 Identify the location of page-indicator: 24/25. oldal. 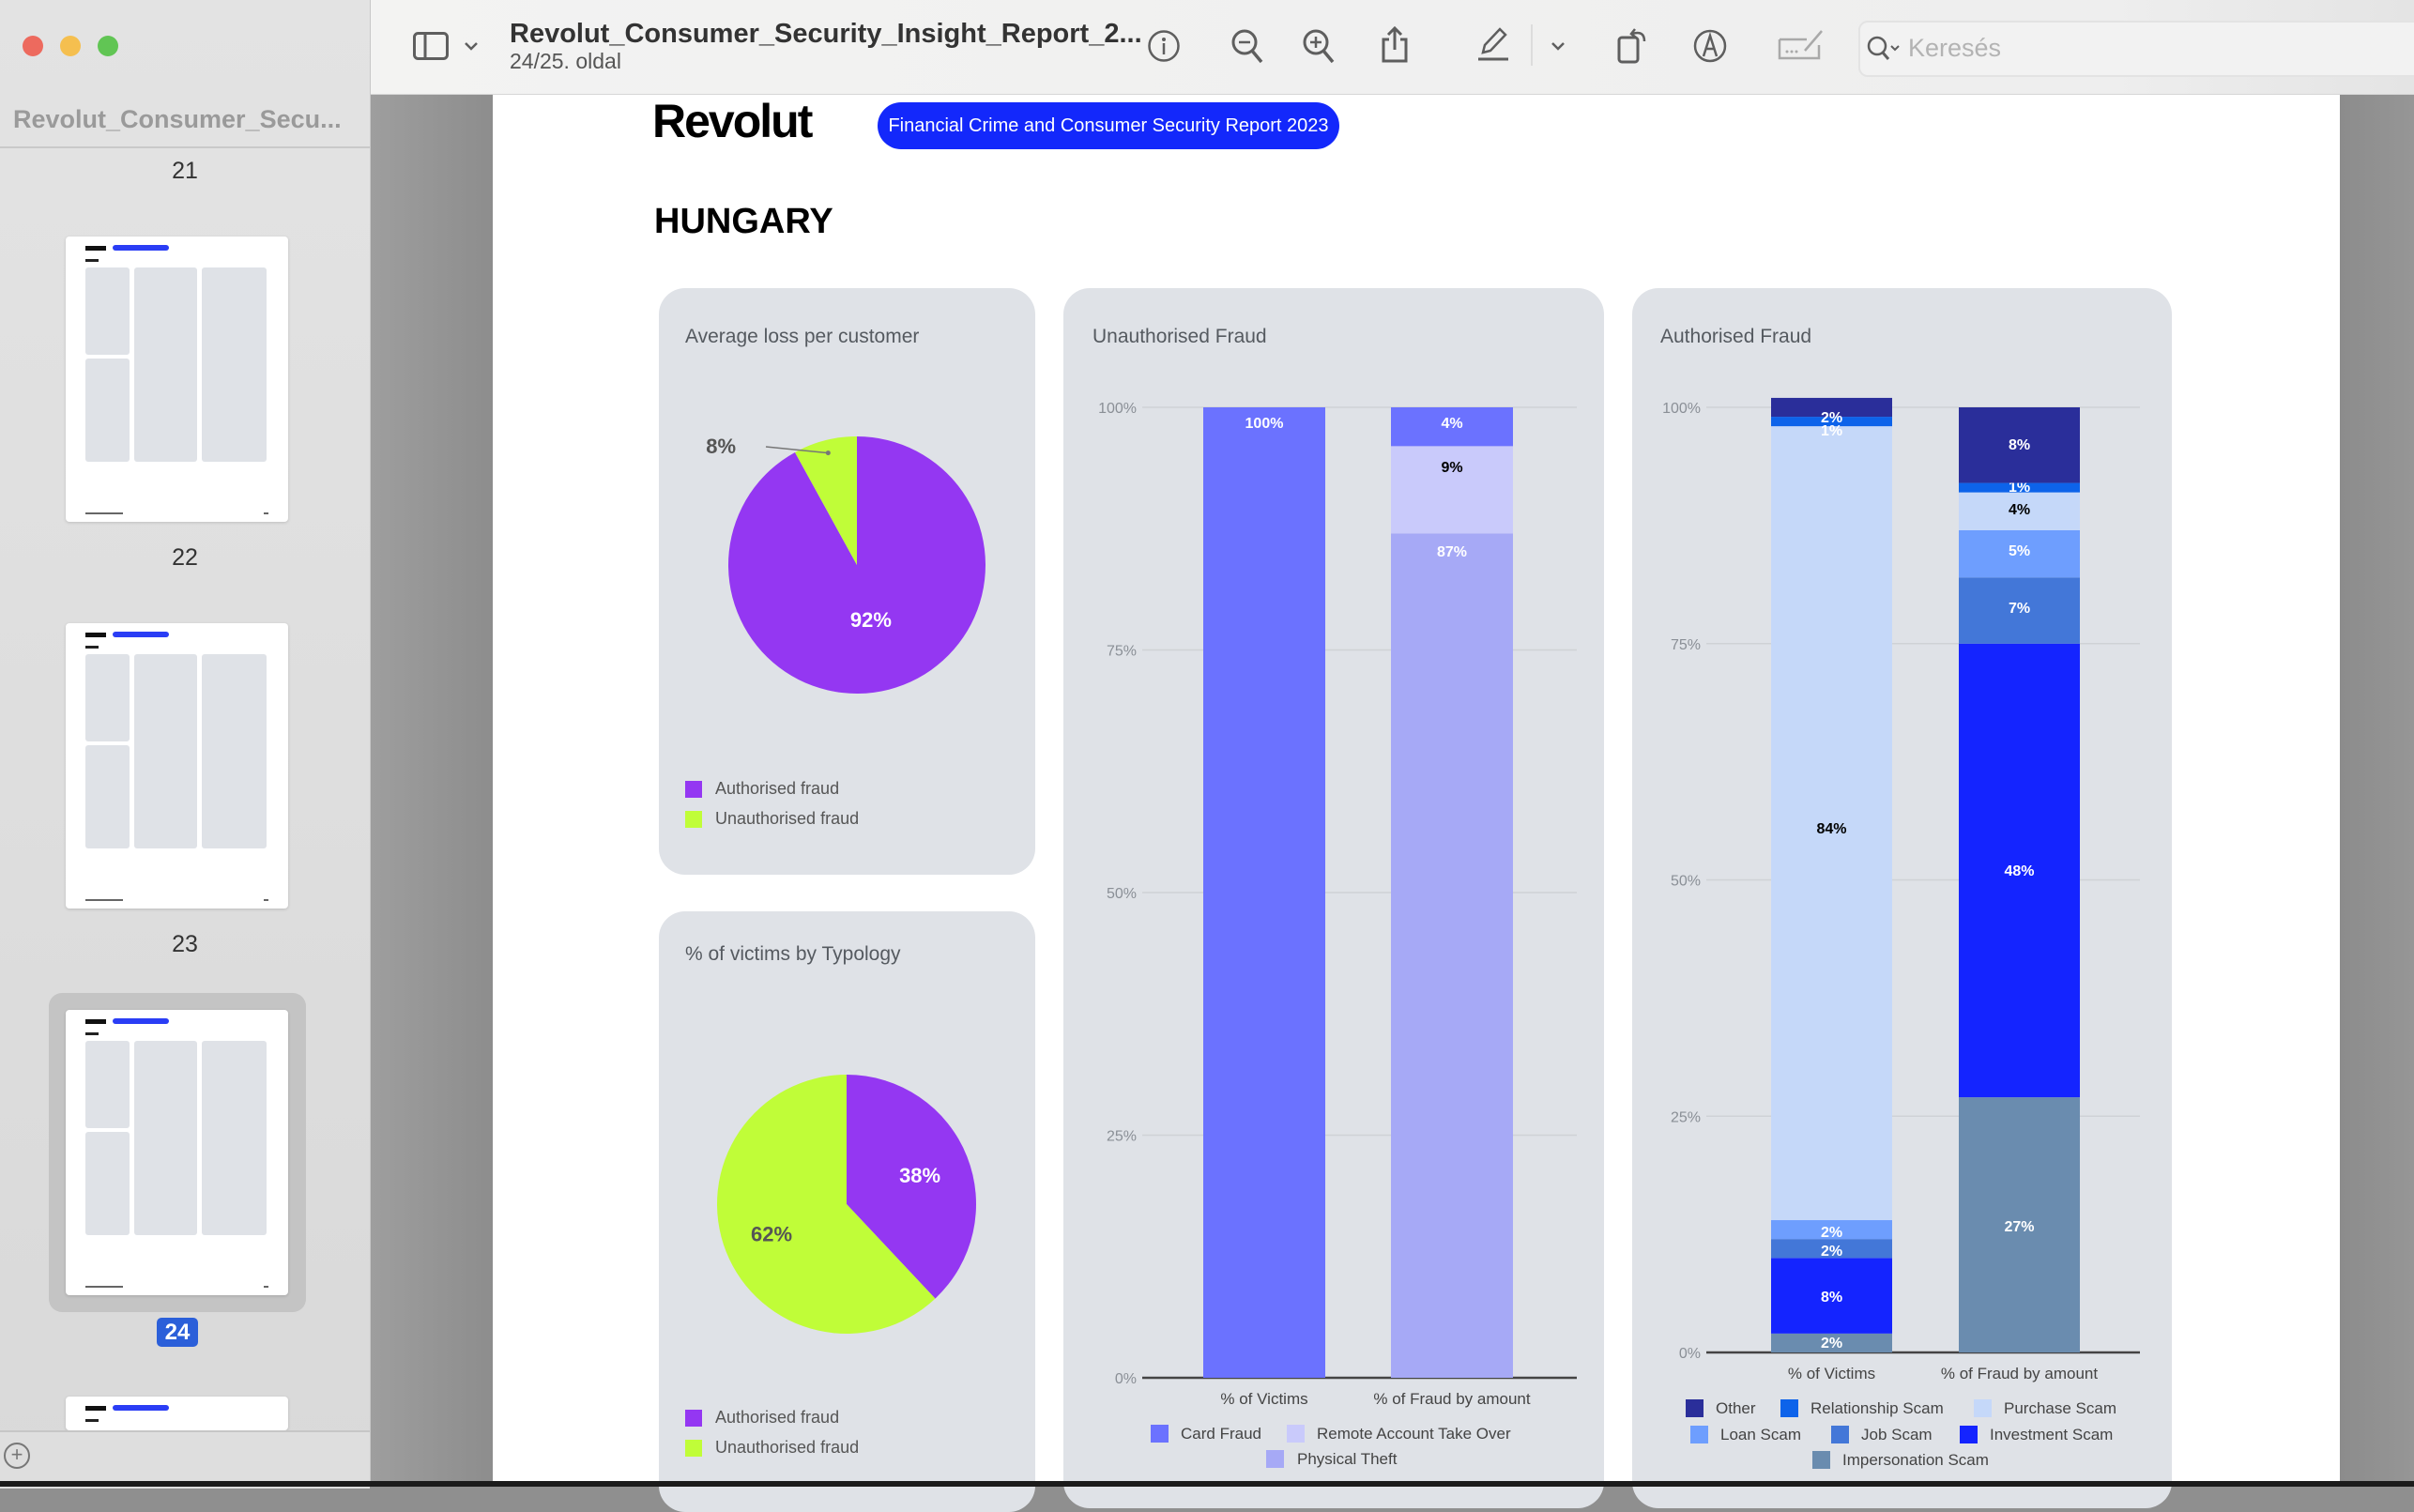
(565, 61).